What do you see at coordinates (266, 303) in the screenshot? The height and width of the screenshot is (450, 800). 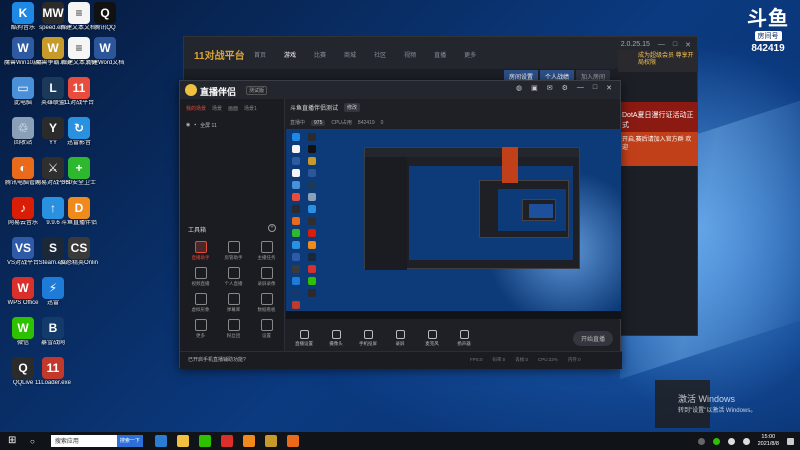 I see `toolbox-tool: 数据看板` at bounding box center [266, 303].